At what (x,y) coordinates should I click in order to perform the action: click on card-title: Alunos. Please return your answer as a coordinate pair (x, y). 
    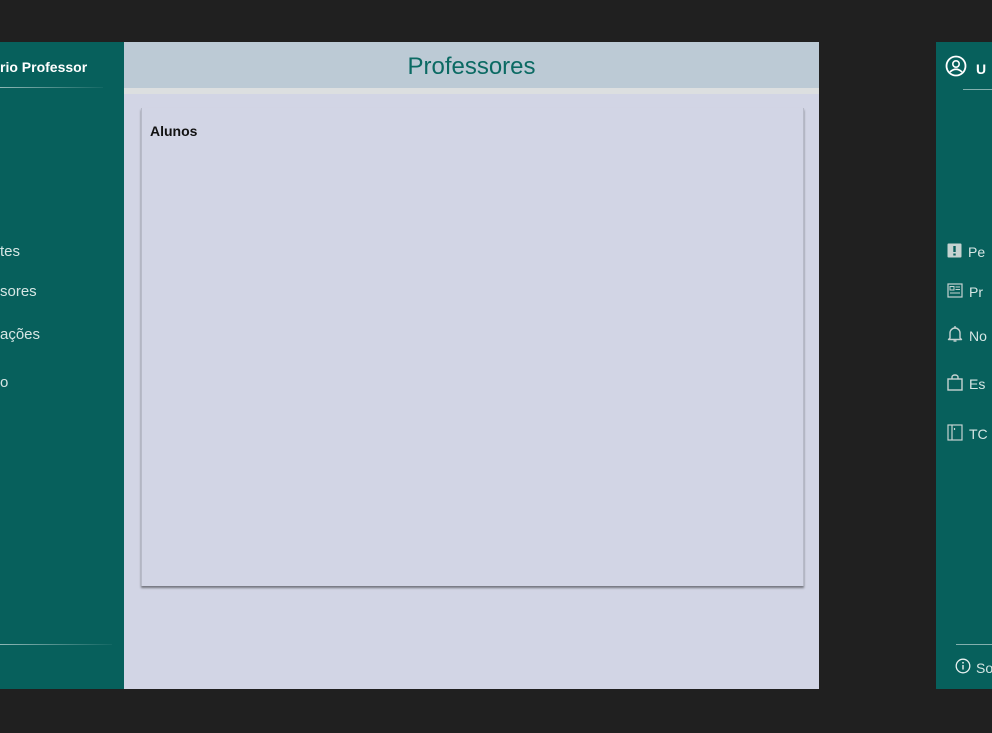
    Looking at the image, I should click on (174, 131).